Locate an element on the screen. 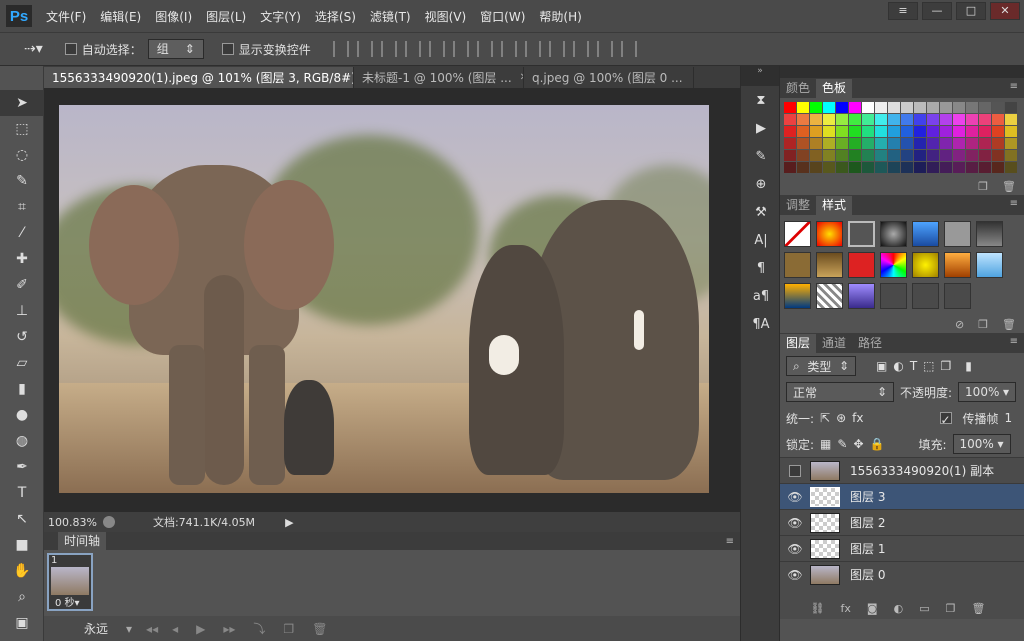 This screenshot has width=1024, height=641. menu-view: 视图(V) is located at coordinates (446, 16).